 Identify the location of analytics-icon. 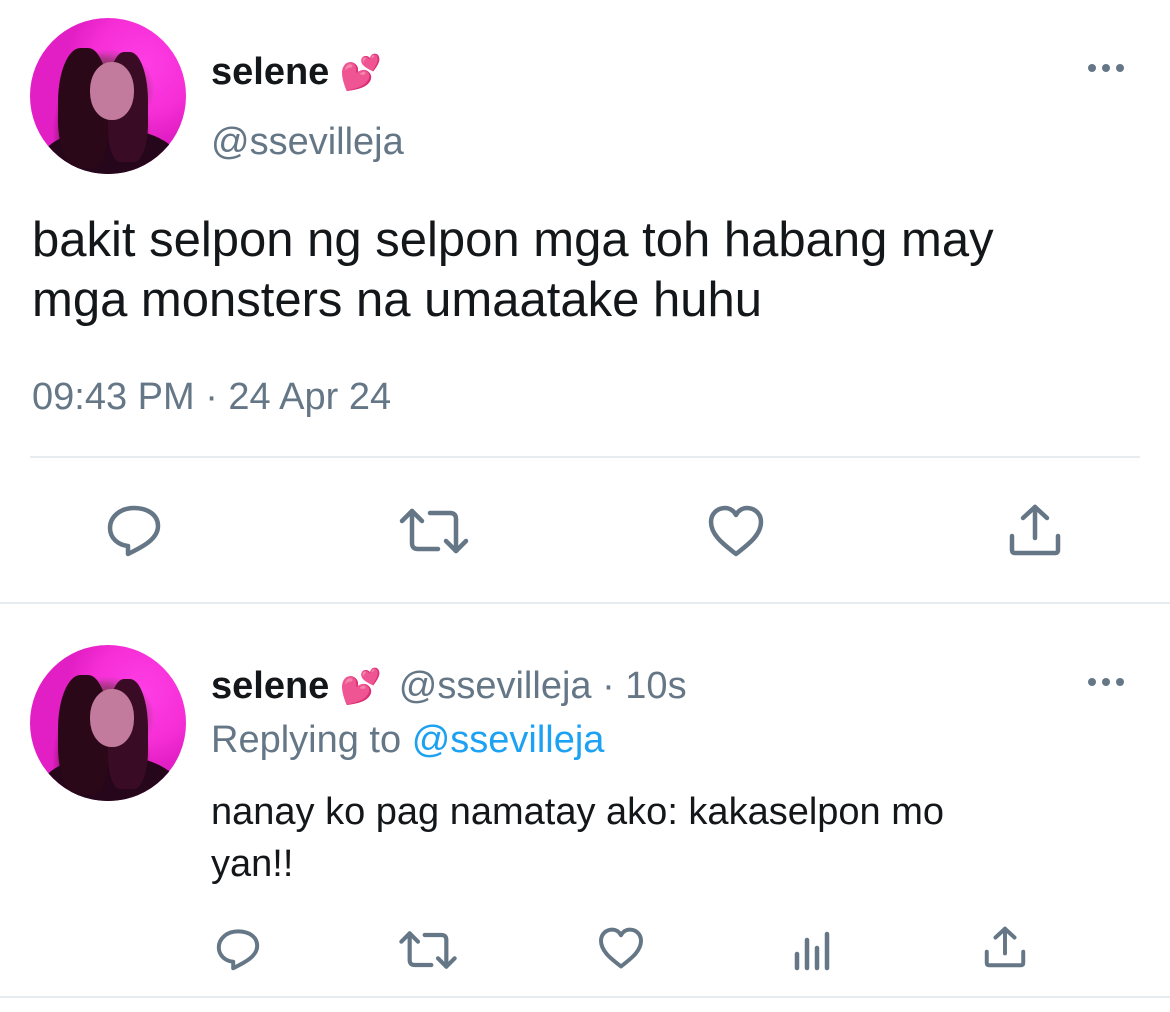
(813, 950).